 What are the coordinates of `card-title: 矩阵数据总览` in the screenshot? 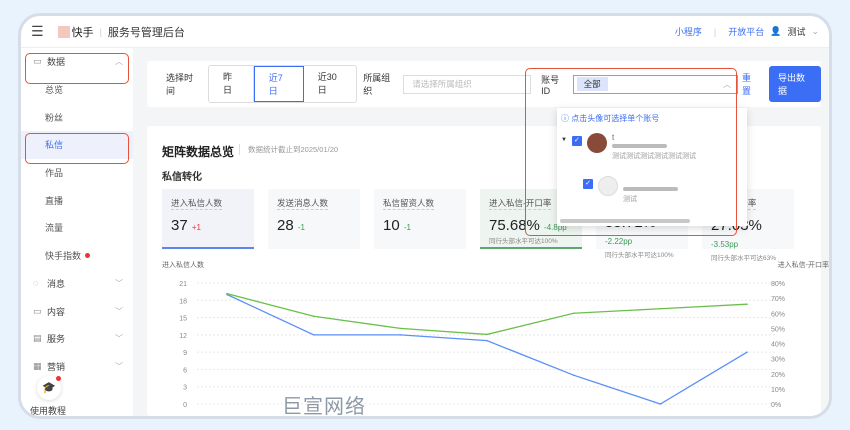 It's located at (198, 152).